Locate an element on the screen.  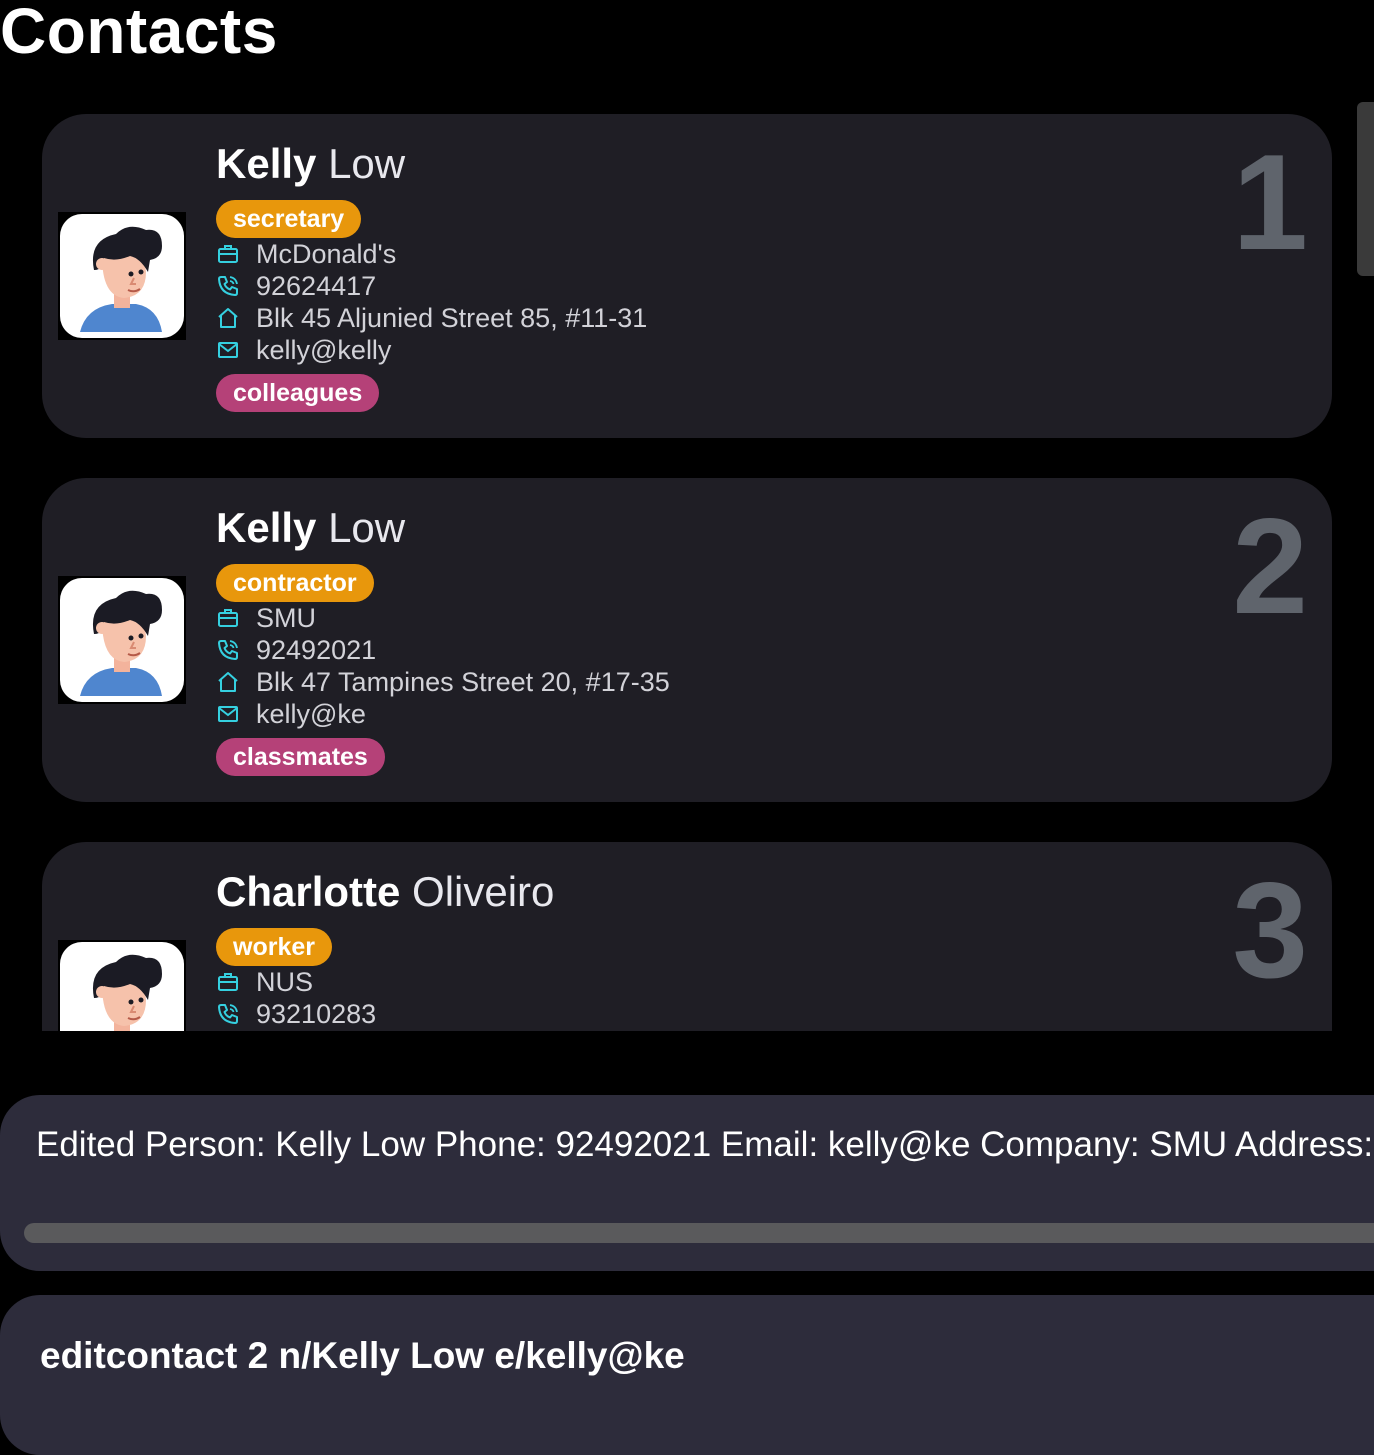
email-row: kelly@kelly is located at coordinates (303, 350).